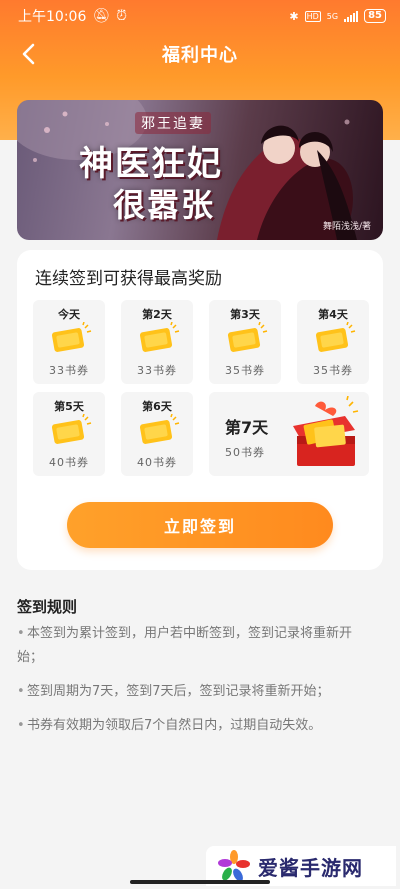 This screenshot has width=400, height=889. I want to click on rule-item-1: • 本签到为累计签到，用户若中断签到，签到记录将重新开始；, so click(197, 646).